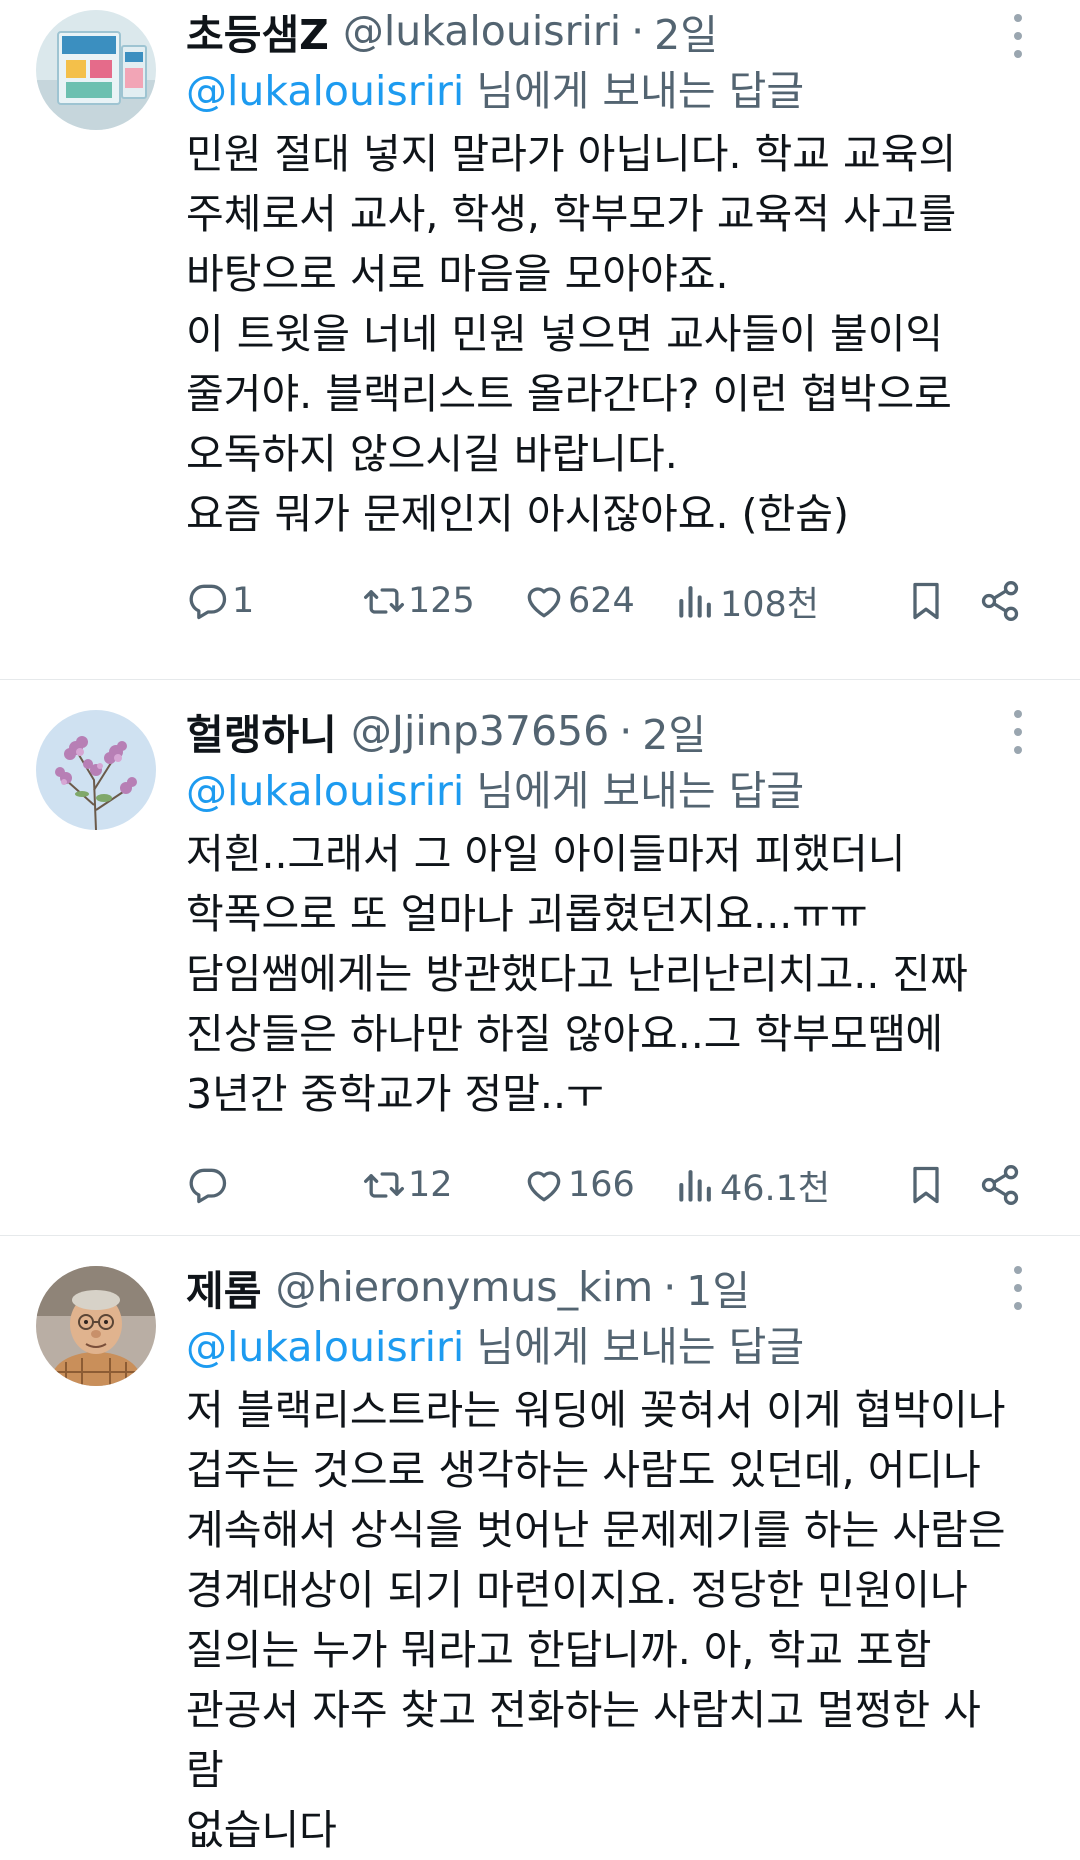  I want to click on username: @lukalouisriri, so click(482, 31).